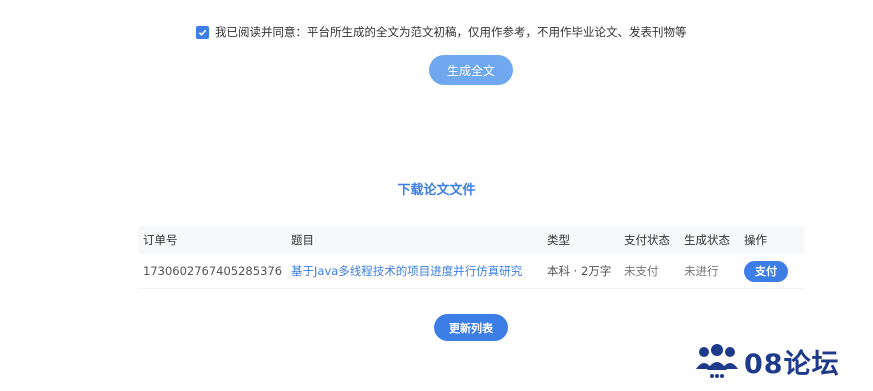  What do you see at coordinates (717, 360) in the screenshot?
I see `users-group-icon` at bounding box center [717, 360].